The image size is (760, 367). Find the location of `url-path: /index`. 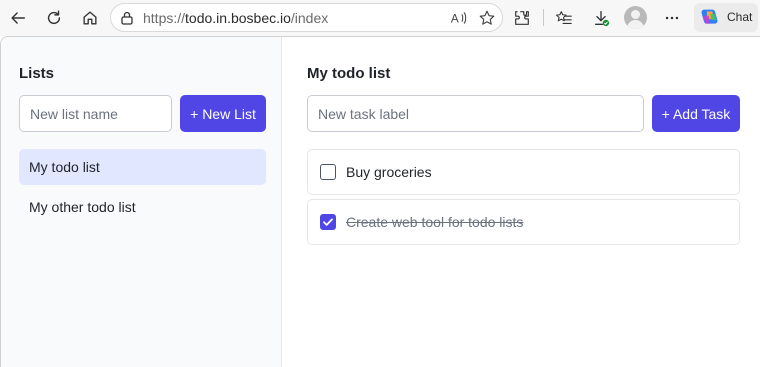

url-path: /index is located at coordinates (309, 18).